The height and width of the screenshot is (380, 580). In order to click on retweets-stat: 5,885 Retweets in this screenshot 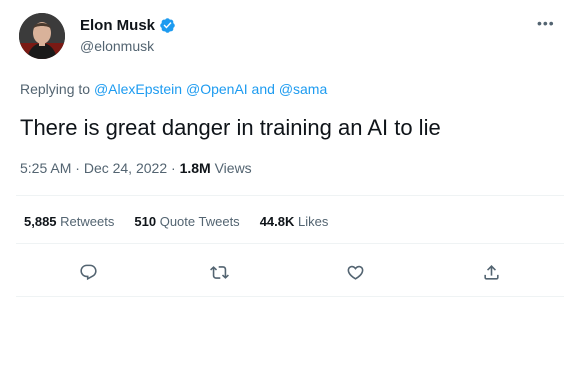, I will do `click(69, 221)`.